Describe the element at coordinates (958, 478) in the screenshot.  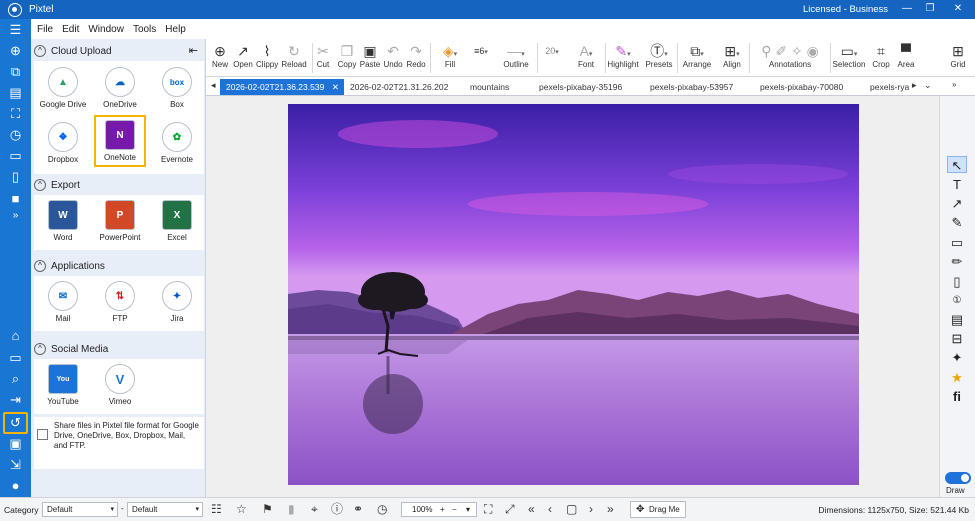
I see `draw-toggle` at that location.